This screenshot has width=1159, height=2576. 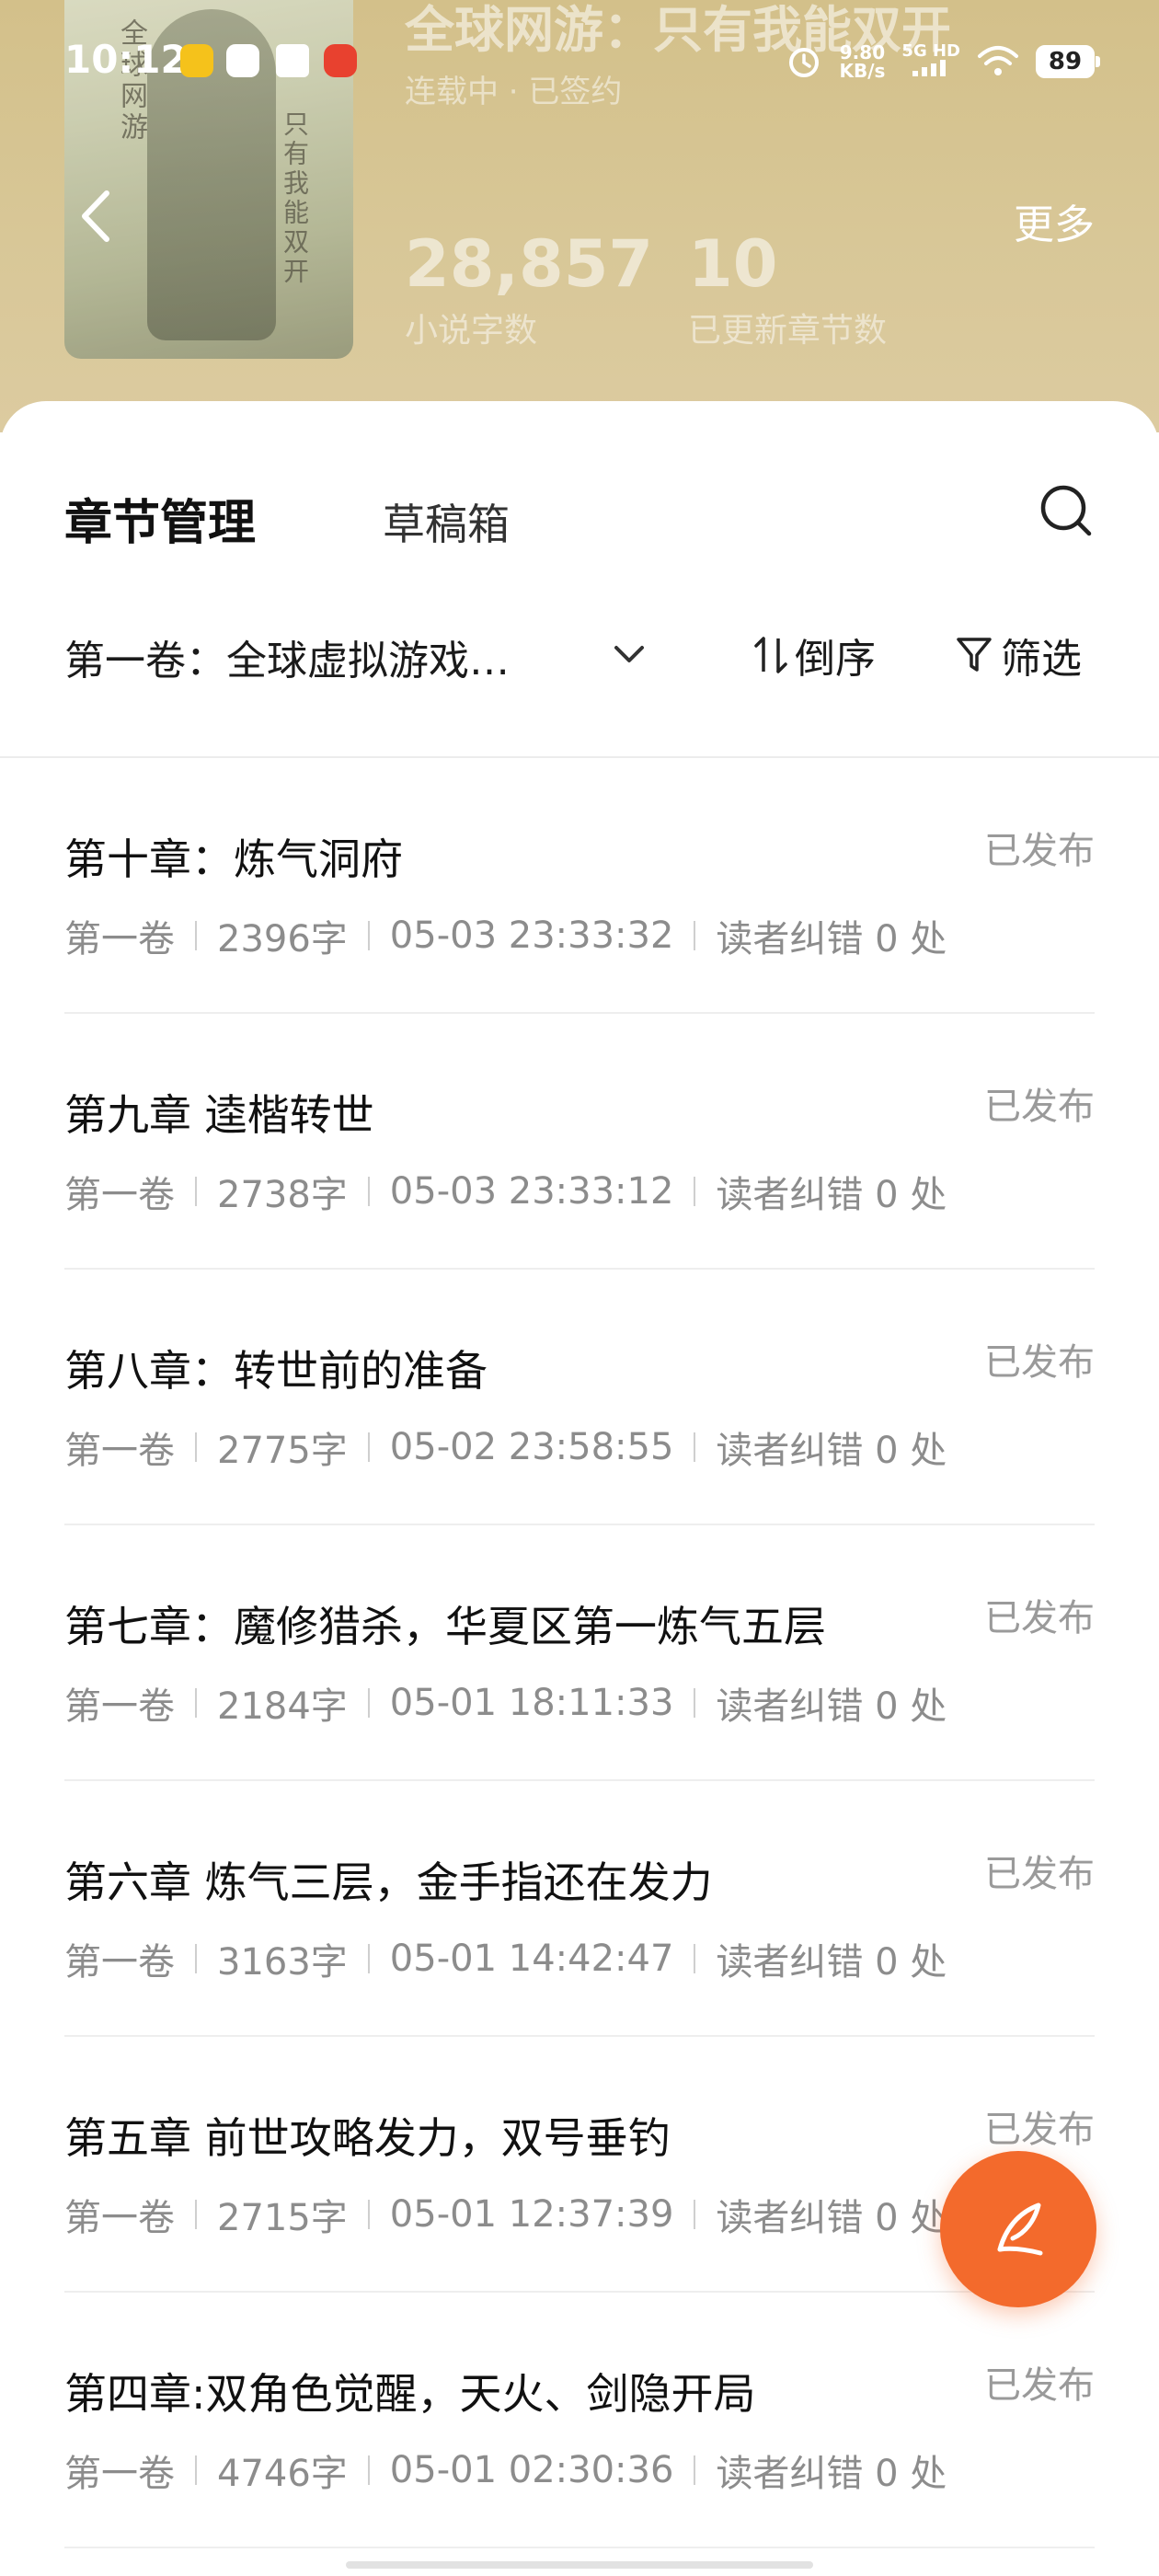 What do you see at coordinates (445, 1626) in the screenshot?
I see `chapter-title: 第七章：魔修猎杀，华夏区第一炼气五层` at bounding box center [445, 1626].